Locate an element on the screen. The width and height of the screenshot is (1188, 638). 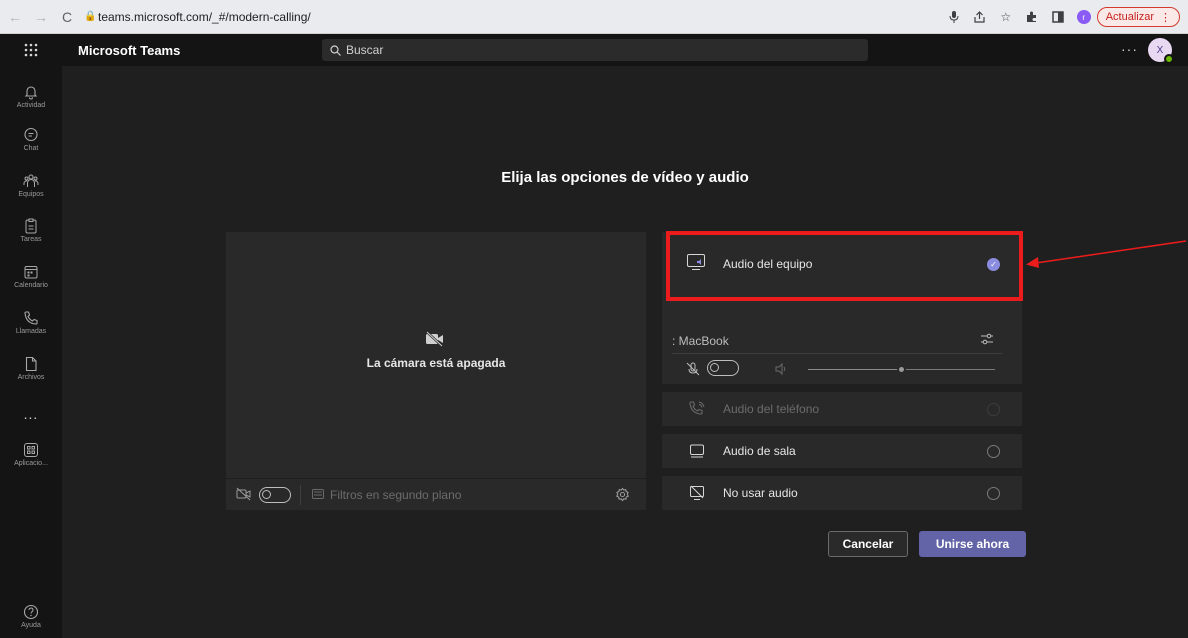
star-icon: ☆ is located at coordinates (1006, 17).